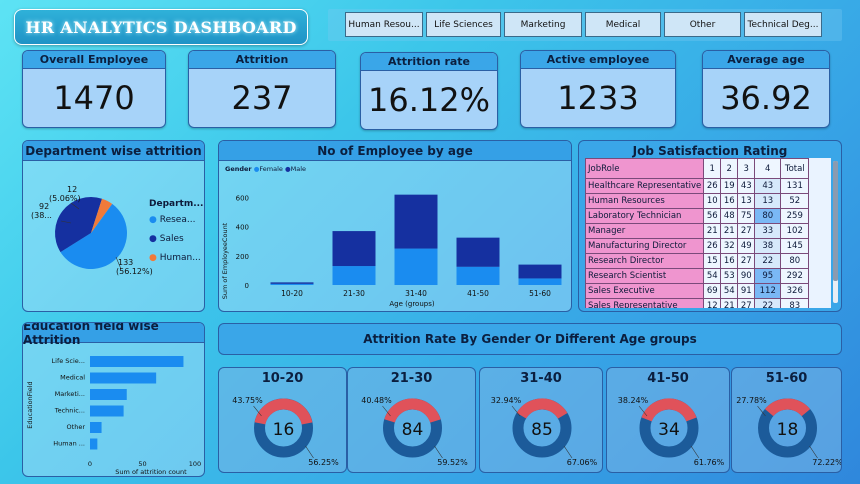 The image size is (860, 484). Describe the element at coordinates (463, 24) in the screenshot. I see `slicer-item-life-sciences: Life Sciences` at that location.